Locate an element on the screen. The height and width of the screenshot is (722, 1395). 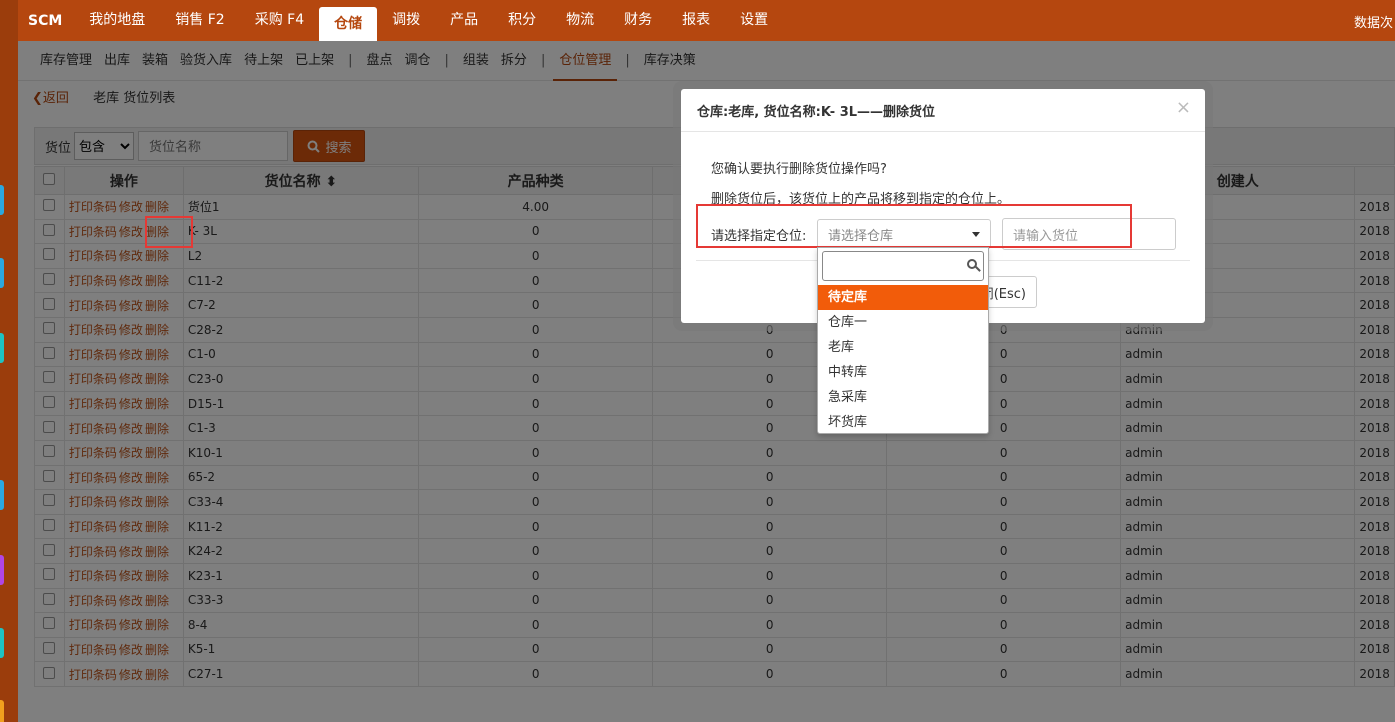
nav-right-text: 数据次 is located at coordinates (1373, 21).